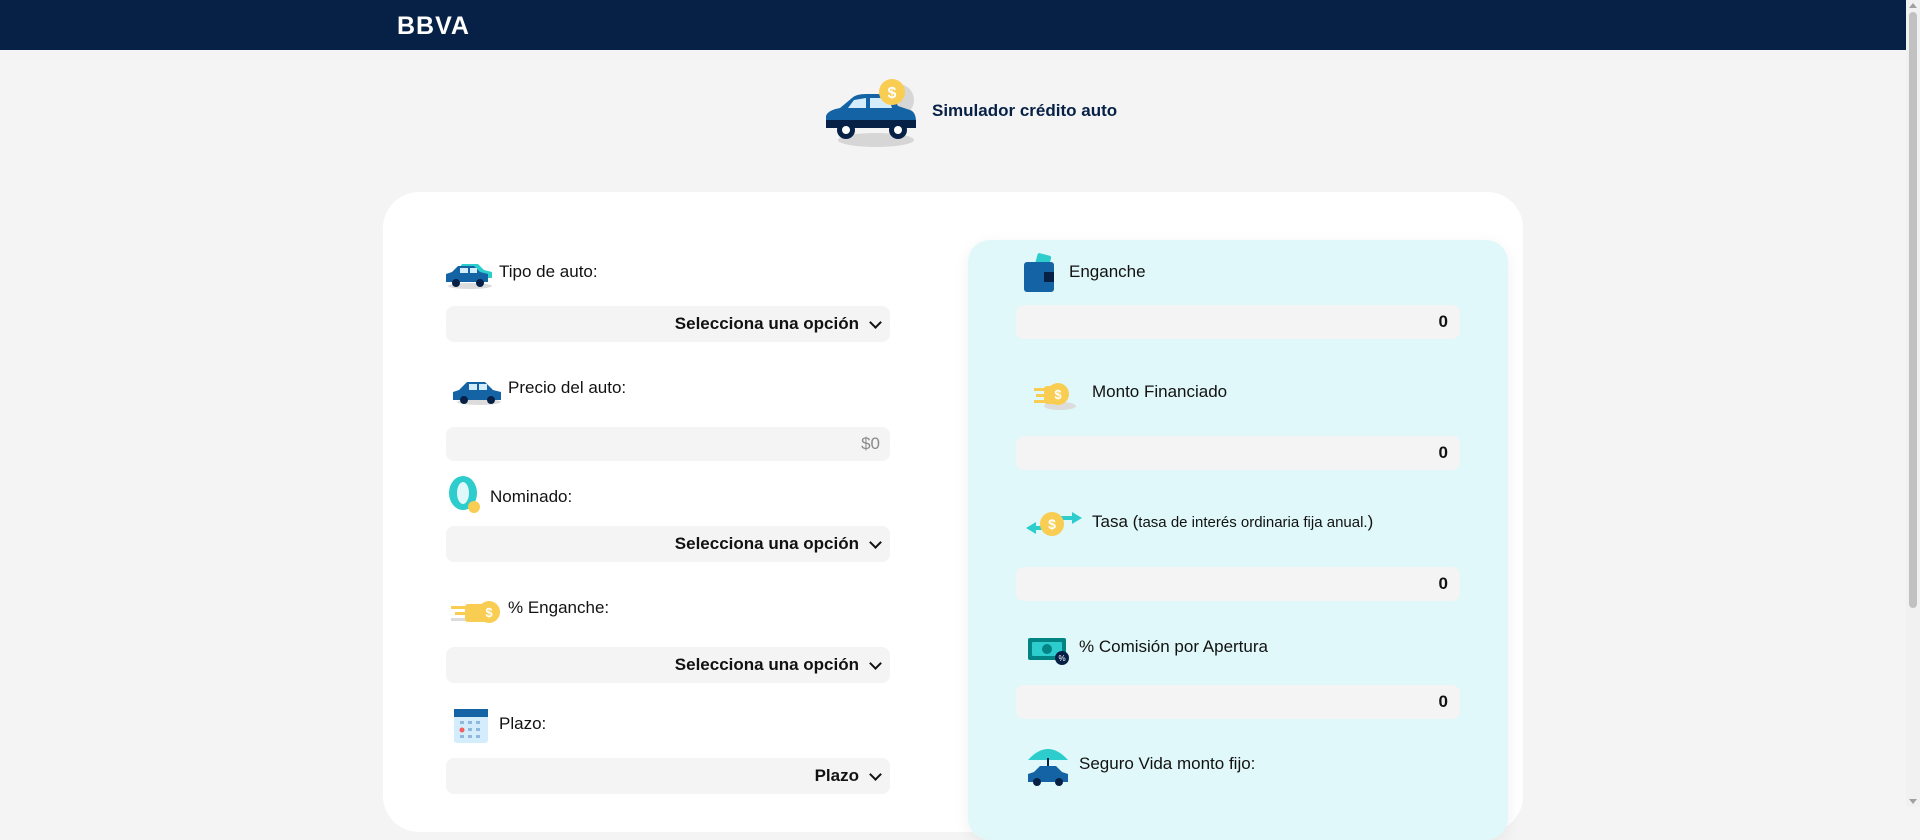 The height and width of the screenshot is (840, 1920). Describe the element at coordinates (668, 324) in the screenshot. I see `car-type-select: Selecciona una opción` at that location.